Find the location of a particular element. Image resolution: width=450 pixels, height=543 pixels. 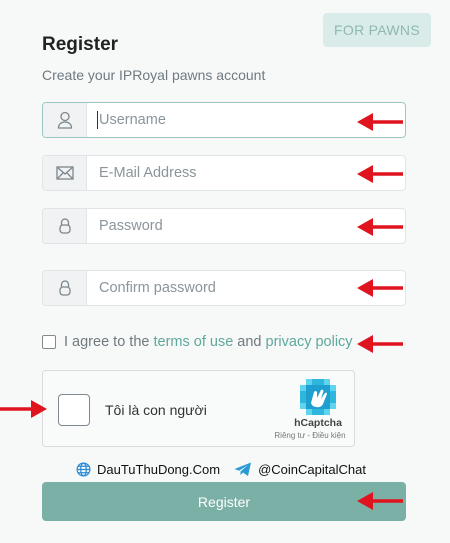

password-field-group is located at coordinates (224, 226).